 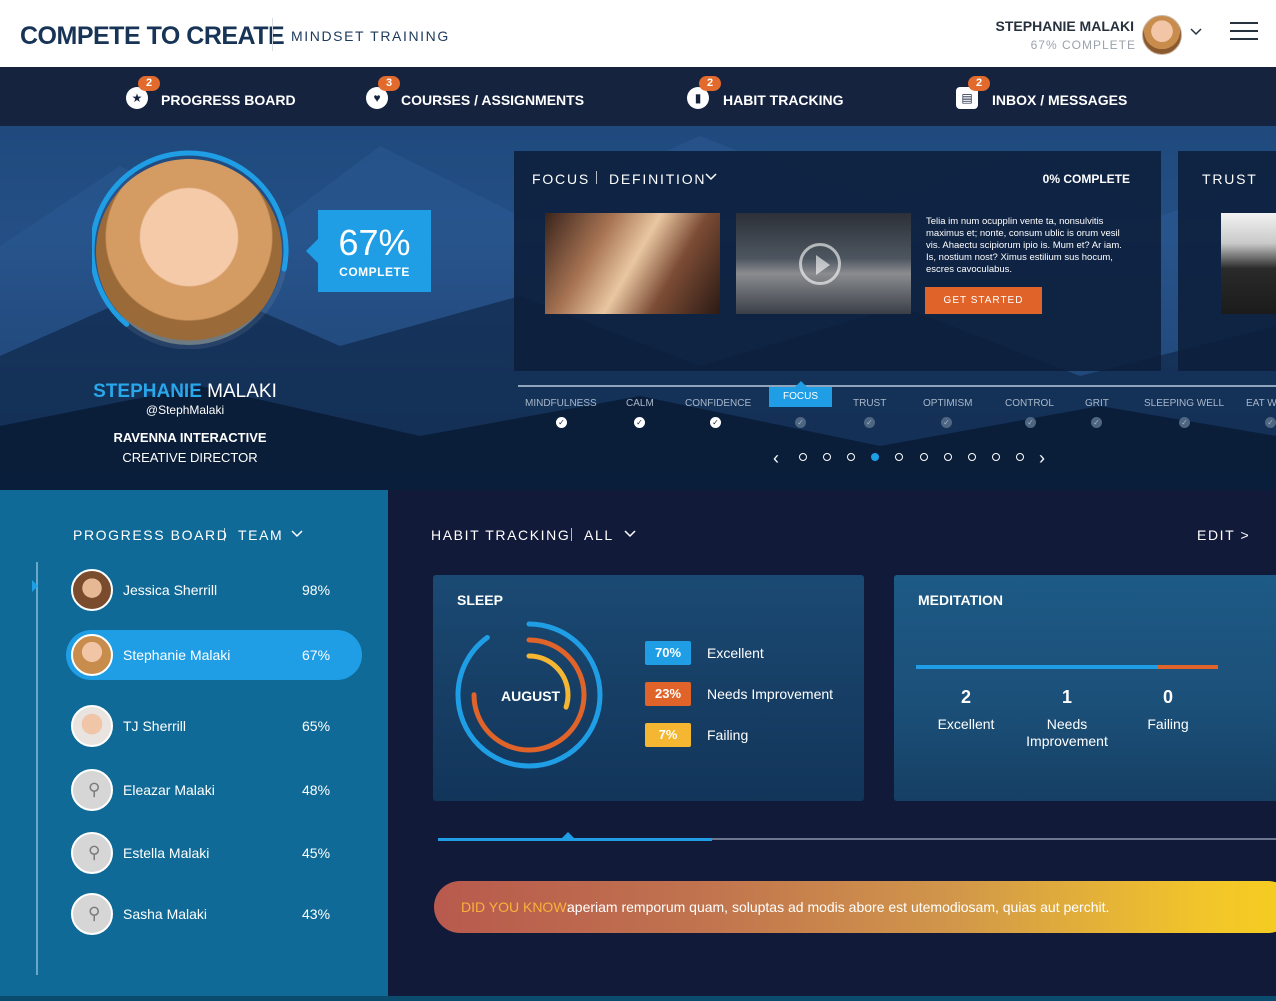 I want to click on profile-percent-label: COMPLETE, so click(x=374, y=272).